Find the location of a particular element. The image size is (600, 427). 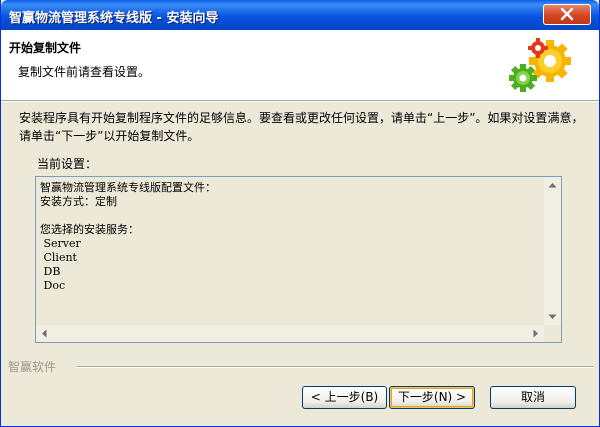

cancel-button: 取消 is located at coordinates (533, 397).